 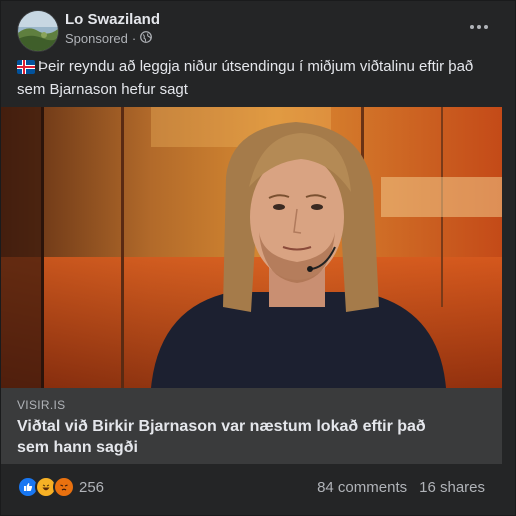 I want to click on globe-icon, so click(x=146, y=38).